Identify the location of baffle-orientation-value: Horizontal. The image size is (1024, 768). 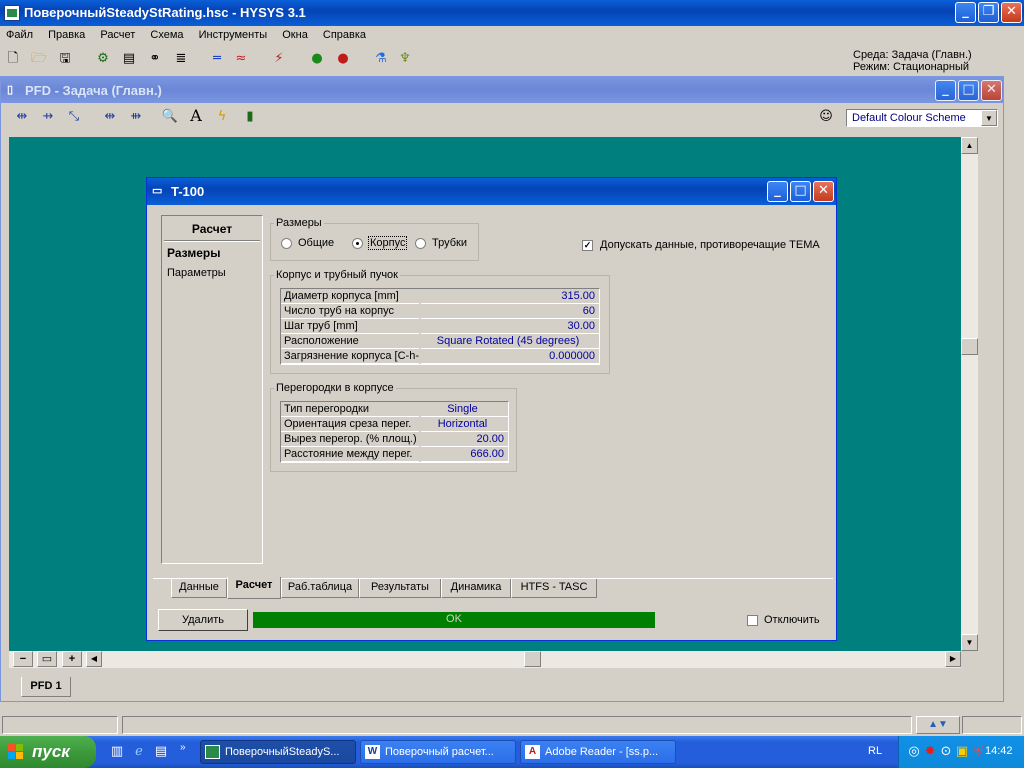
(464, 424).